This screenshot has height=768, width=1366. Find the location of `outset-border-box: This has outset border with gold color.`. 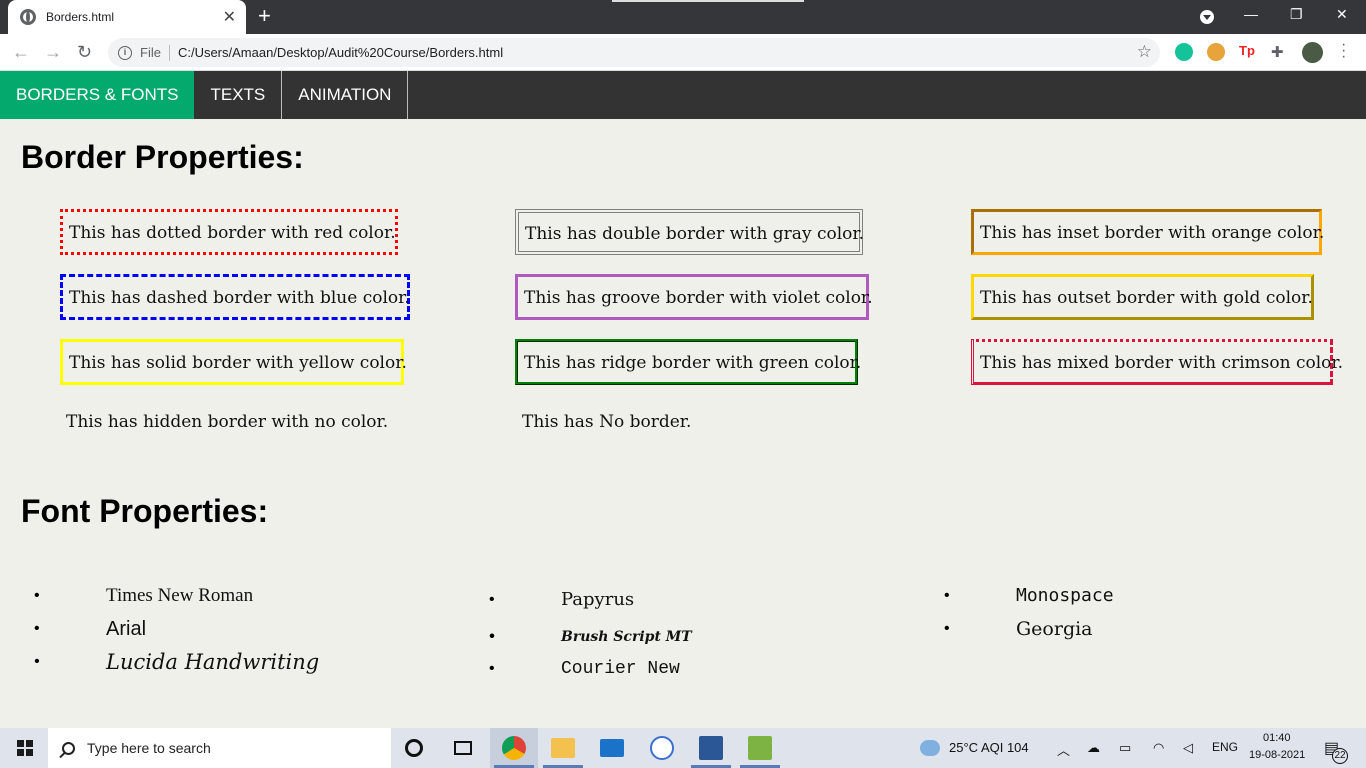

outset-border-box: This has outset border with gold color. is located at coordinates (1142, 297).